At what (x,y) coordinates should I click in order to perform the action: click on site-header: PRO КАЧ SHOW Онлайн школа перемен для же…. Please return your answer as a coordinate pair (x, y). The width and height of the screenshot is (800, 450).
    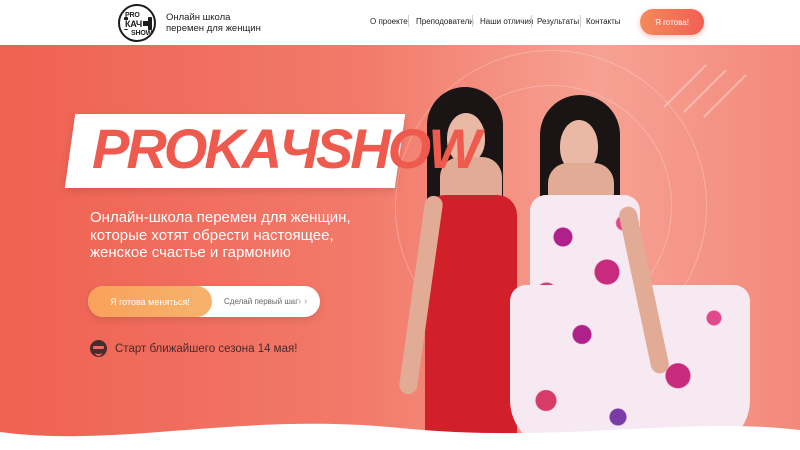
    Looking at the image, I should click on (400, 22).